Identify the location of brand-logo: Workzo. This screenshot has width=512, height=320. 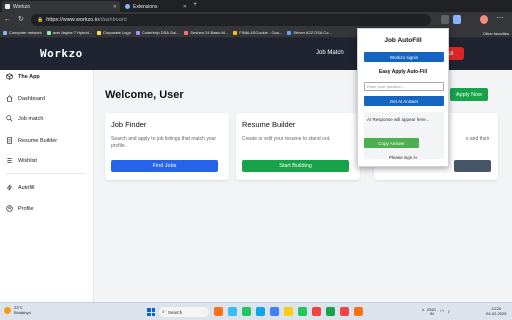
(61, 53).